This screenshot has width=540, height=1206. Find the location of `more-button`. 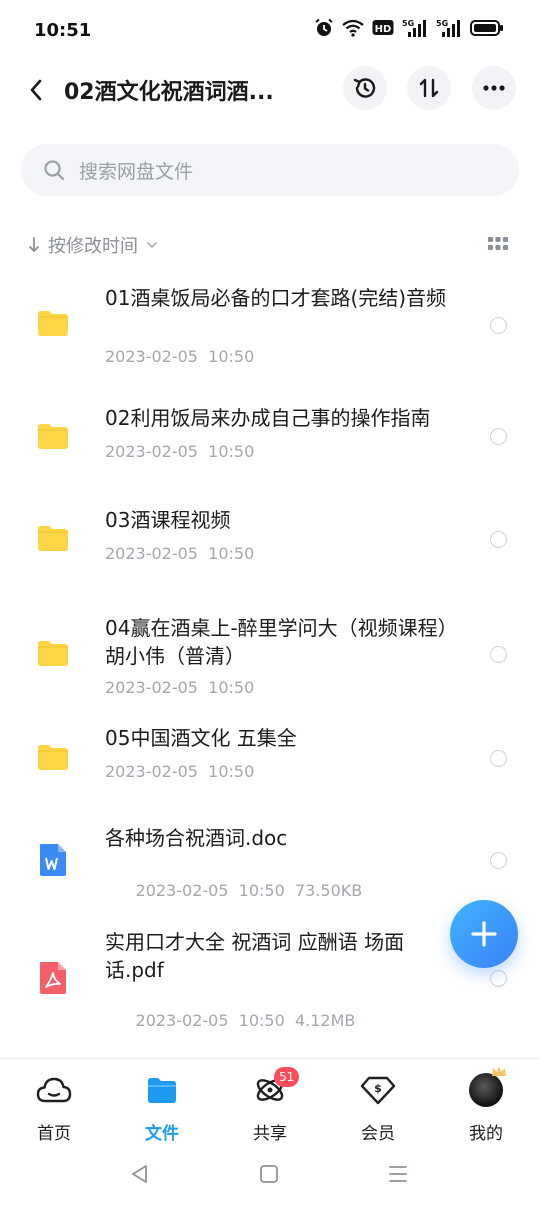

more-button is located at coordinates (494, 88).